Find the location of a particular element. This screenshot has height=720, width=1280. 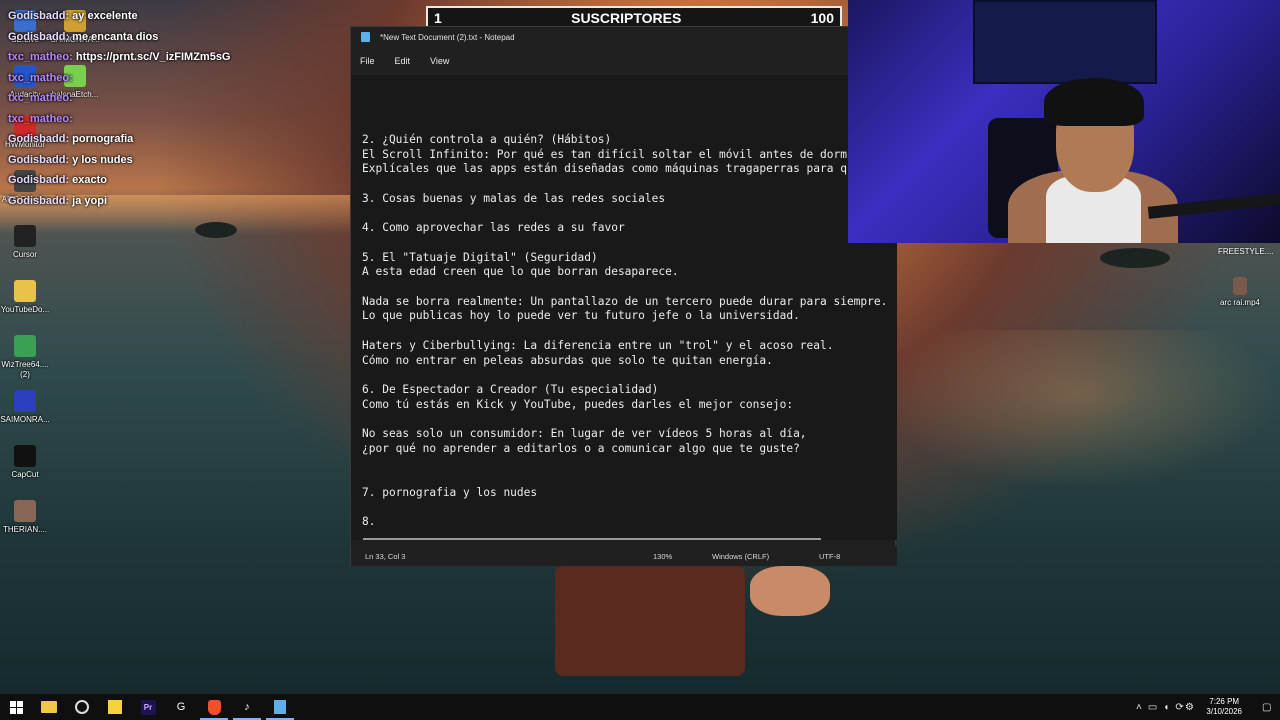

menu-file: File is located at coordinates (367, 61).